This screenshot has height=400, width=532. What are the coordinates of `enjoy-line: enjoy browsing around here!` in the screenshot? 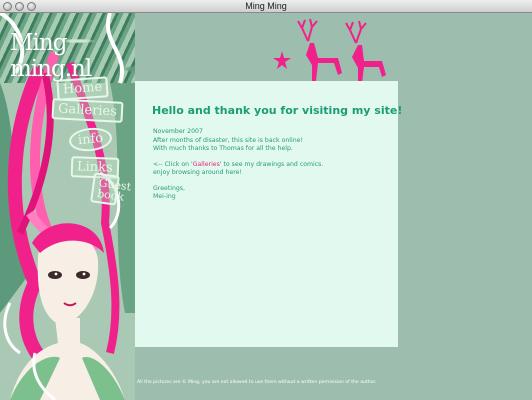 It's located at (197, 172).